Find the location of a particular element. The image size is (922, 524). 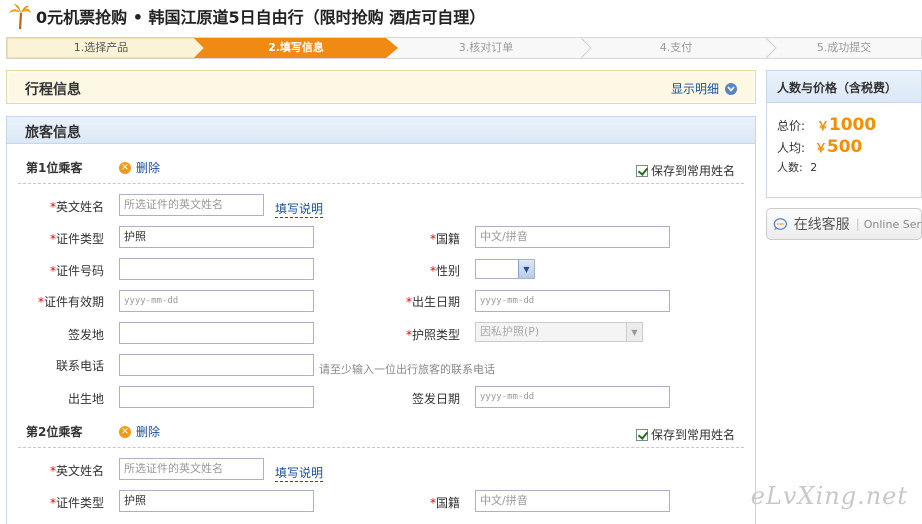

step-3: 3.核对订单 is located at coordinates (486, 47).